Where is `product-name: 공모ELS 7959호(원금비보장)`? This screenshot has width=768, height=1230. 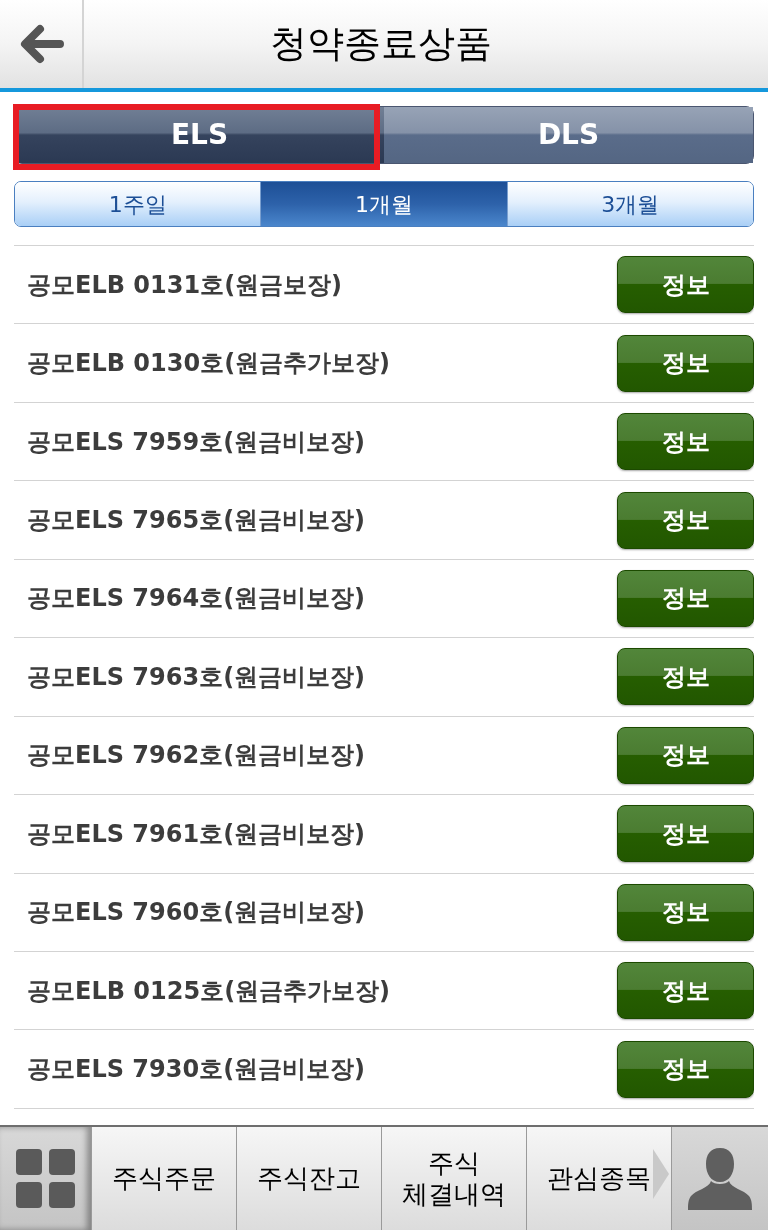
product-name: 공모ELS 7959호(원금비보장) is located at coordinates (196, 442).